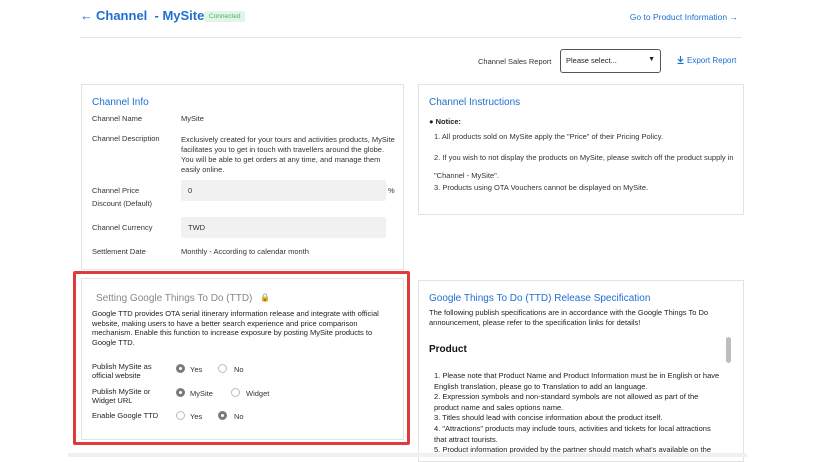 This screenshot has width=822, height=462. What do you see at coordinates (712, 60) in the screenshot?
I see `export-report-label: Export Report` at bounding box center [712, 60].